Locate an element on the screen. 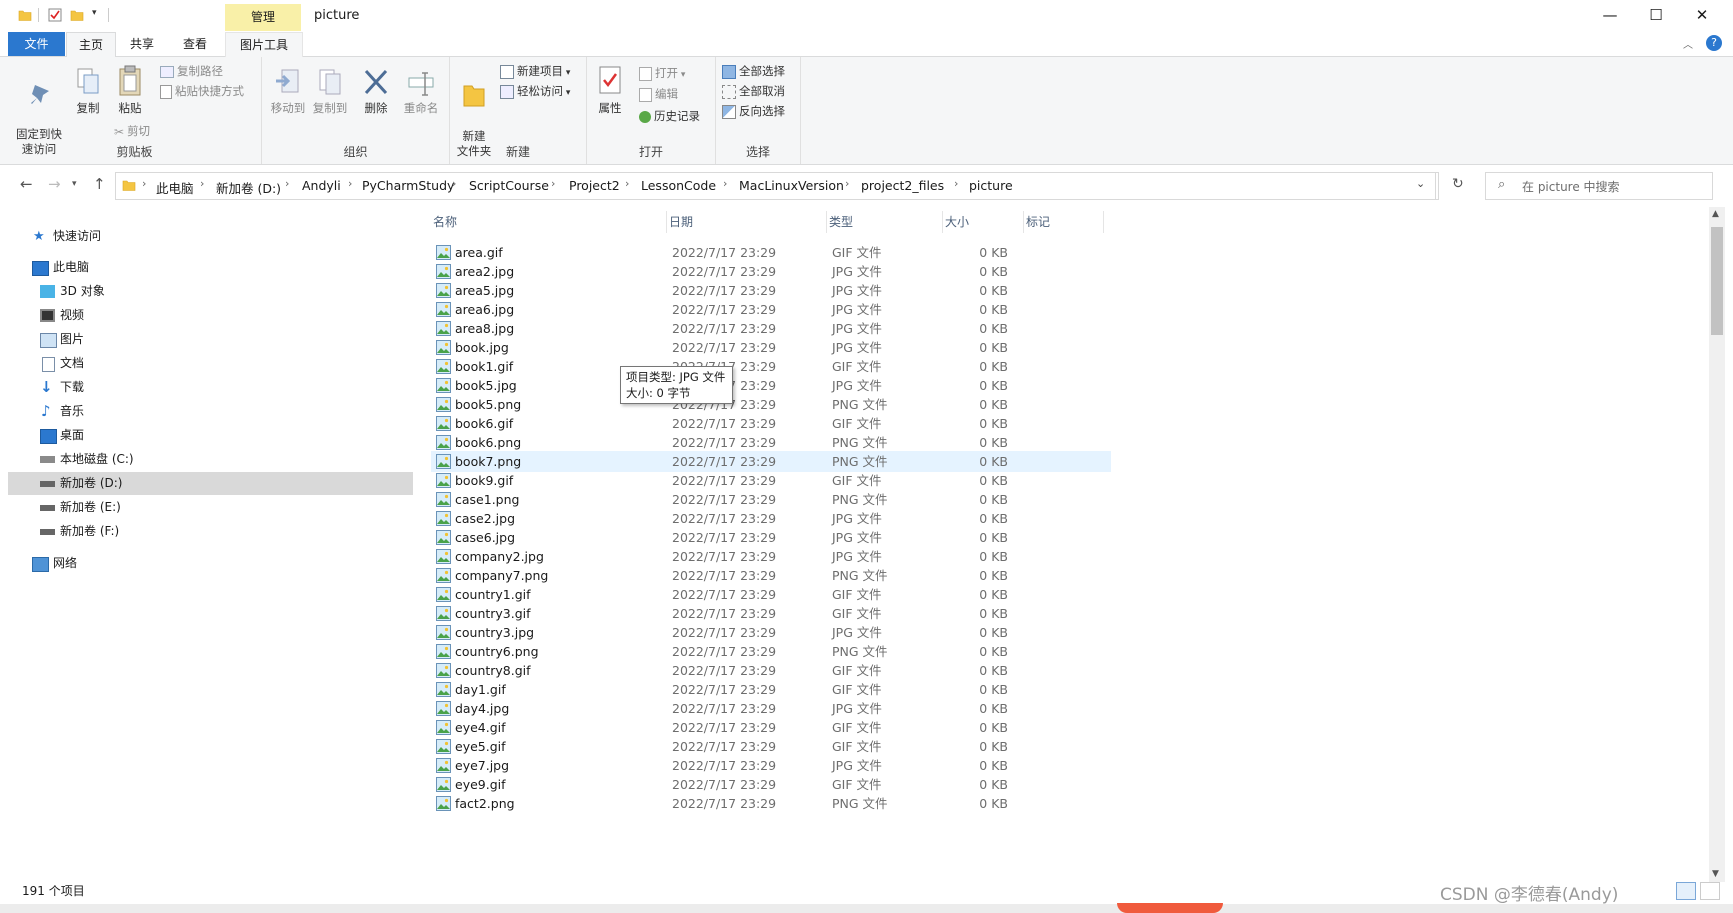 This screenshot has height=913, width=1733. crumb-pycharmstudy: PyCharmStudy is located at coordinates (408, 185).